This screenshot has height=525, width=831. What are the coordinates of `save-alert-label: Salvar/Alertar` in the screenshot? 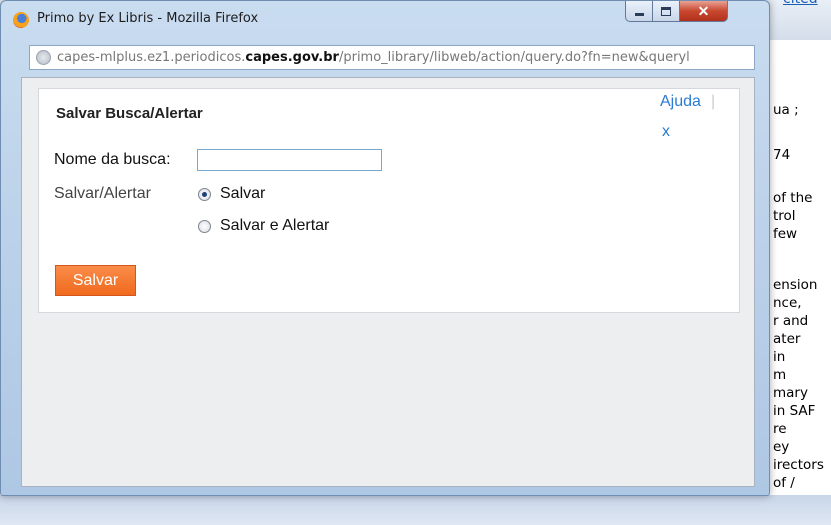 It's located at (102, 193).